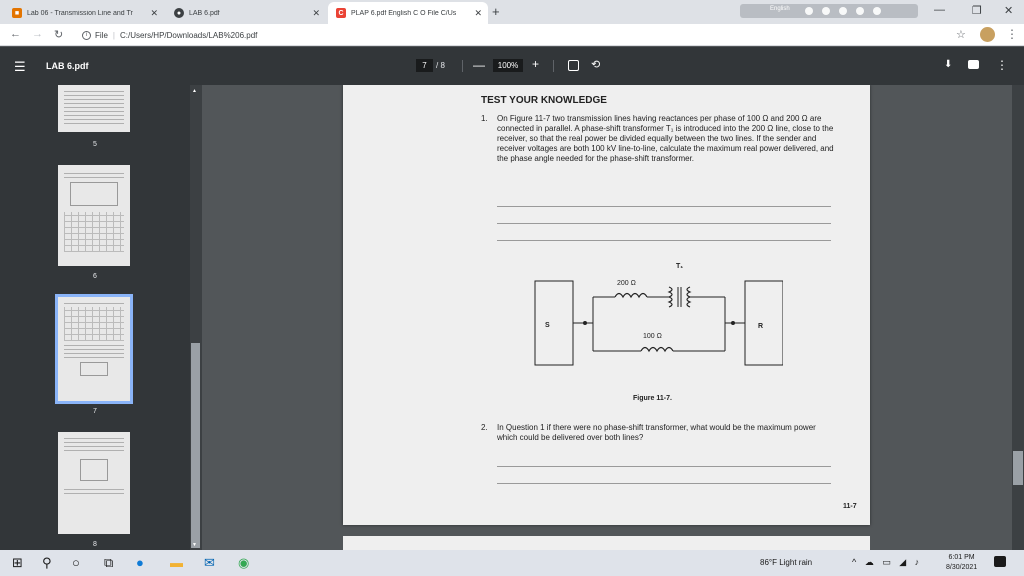 The image size is (1024, 576). I want to click on lower-reactance-label: 100 Ω, so click(652, 336).